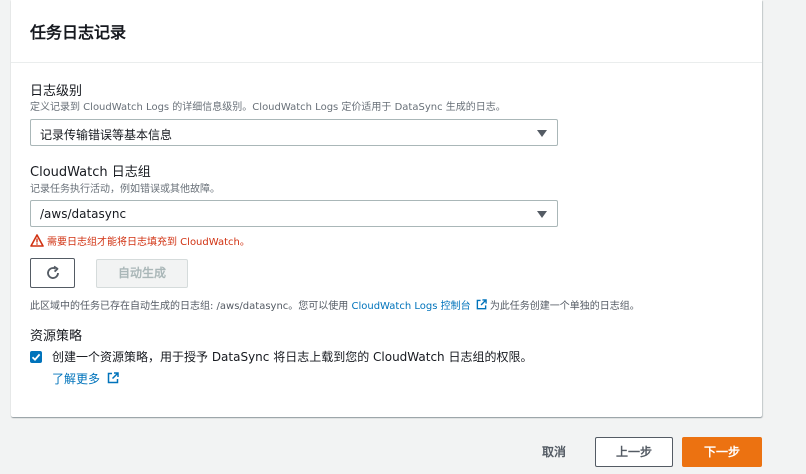  Describe the element at coordinates (106, 135) in the screenshot. I see `log-level-selected-value: 记录传输错误等基本信息` at that location.